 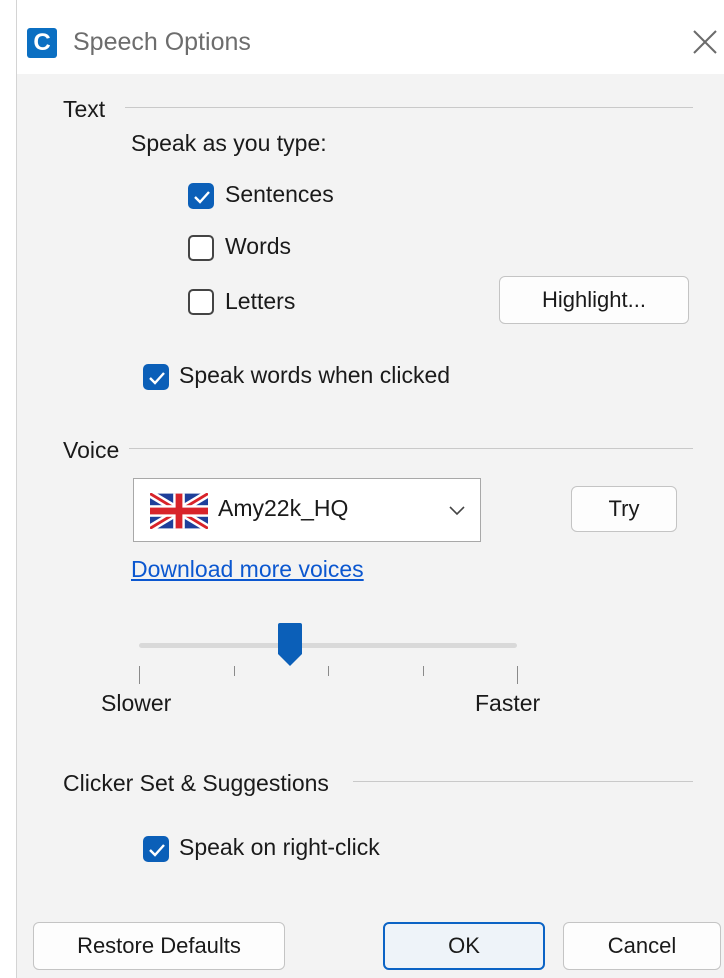 I want to click on letters-checkbox, so click(x=201, y=302).